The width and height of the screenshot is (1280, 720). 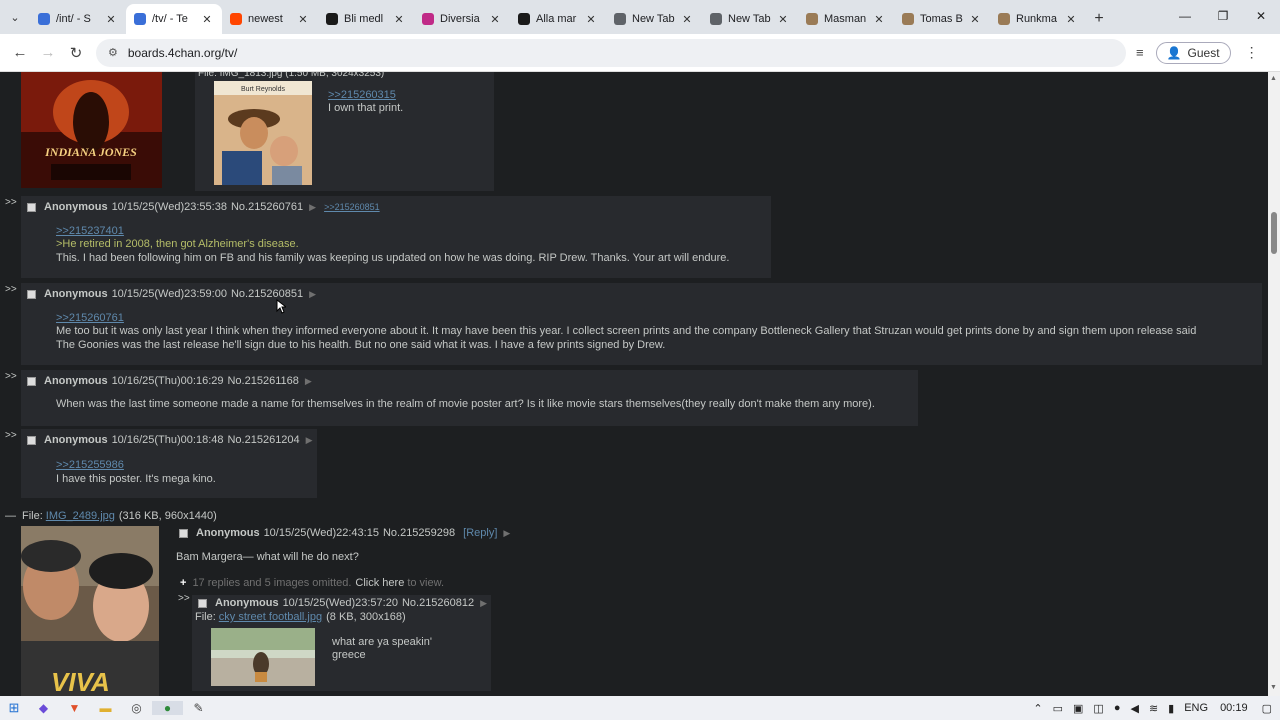 What do you see at coordinates (366, 19) in the screenshot?
I see `browser-tab: Bli medl ✕` at bounding box center [366, 19].